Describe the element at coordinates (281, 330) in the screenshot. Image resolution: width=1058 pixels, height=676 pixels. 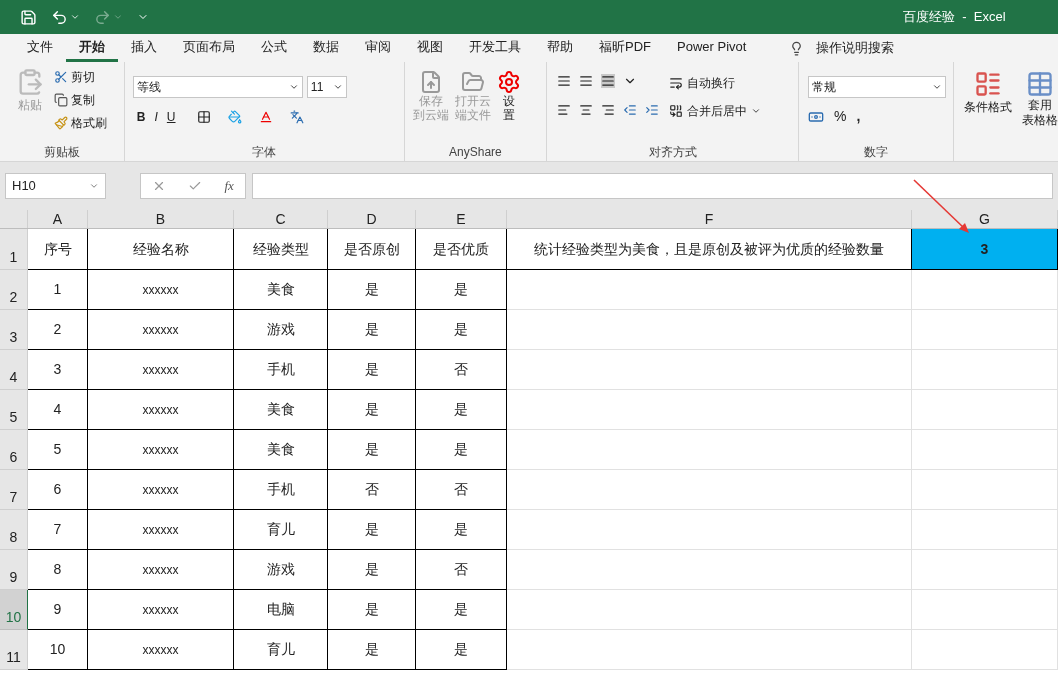
I see `table-cell: 游戏` at that location.